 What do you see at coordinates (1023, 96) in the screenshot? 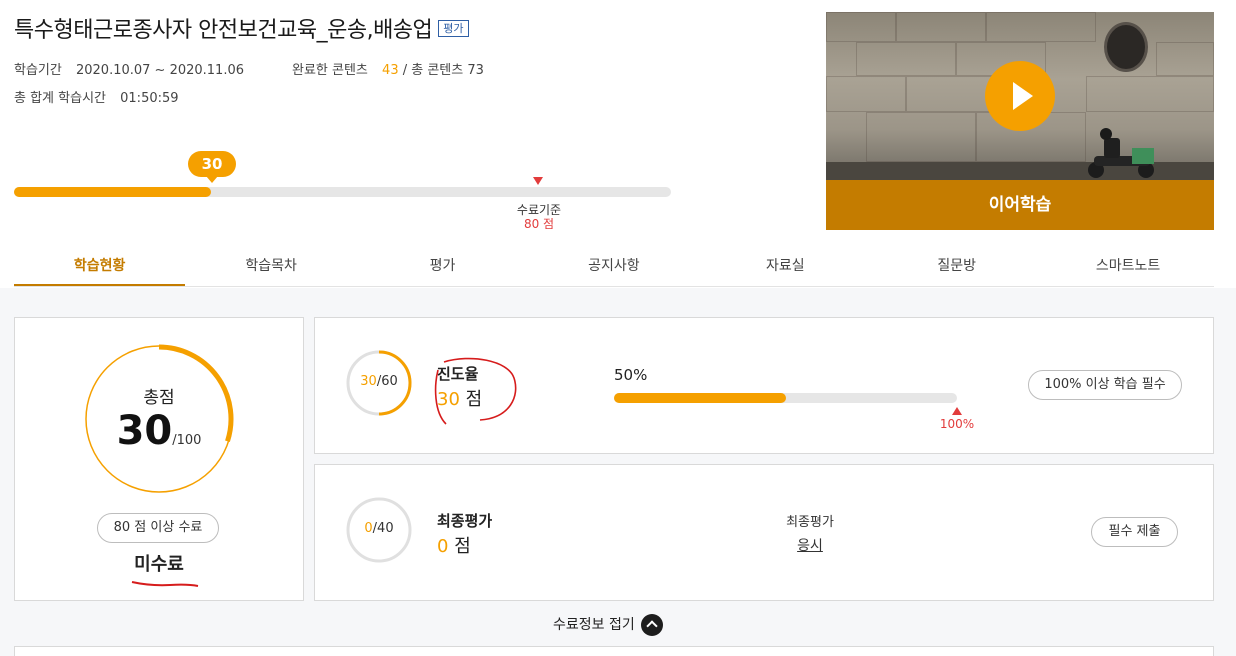
I see `play-icon` at bounding box center [1023, 96].